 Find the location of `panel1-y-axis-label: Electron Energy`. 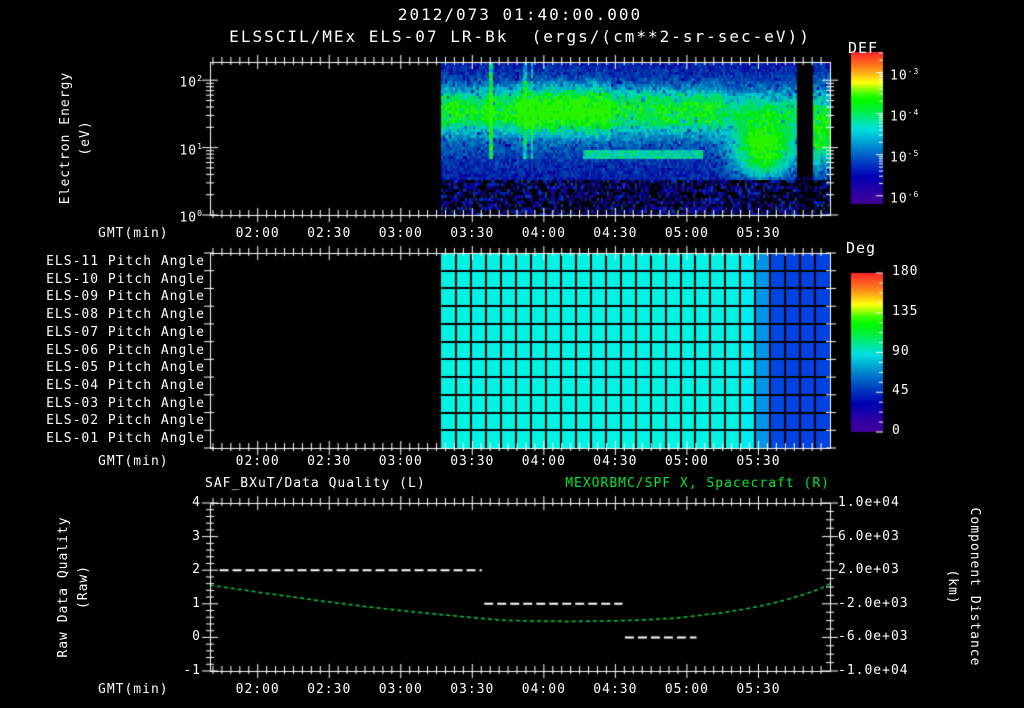

panel1-y-axis-label: Electron Energy is located at coordinates (65, 138).